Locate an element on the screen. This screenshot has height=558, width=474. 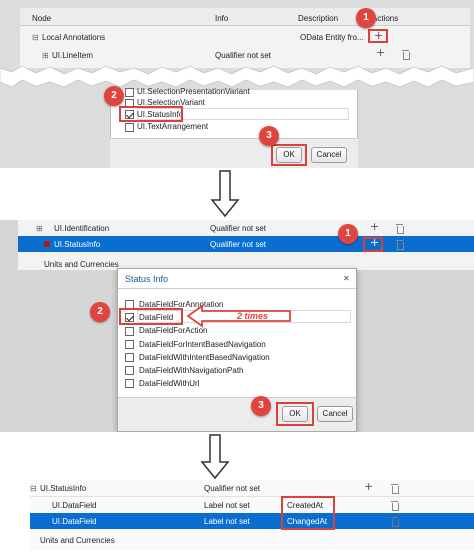
row-divider is located at coordinates (252, 496).